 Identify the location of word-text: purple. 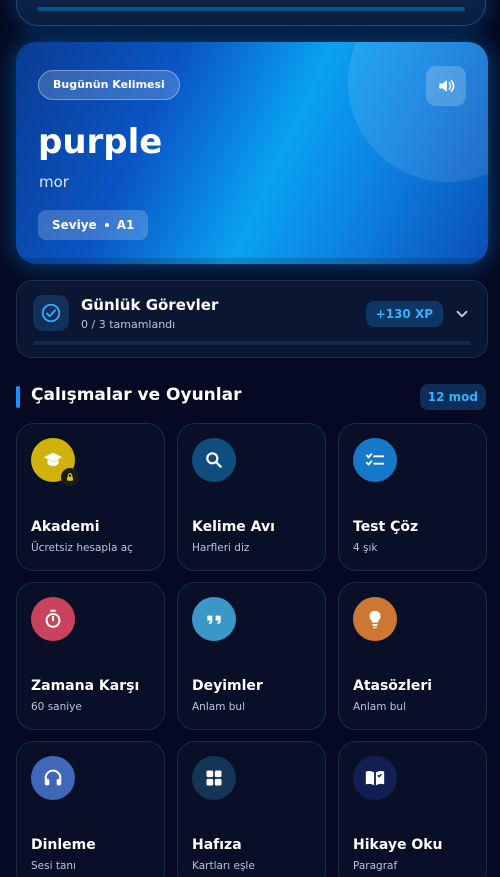
(100, 142).